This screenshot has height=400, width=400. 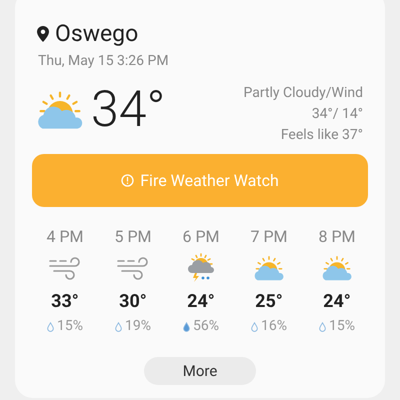 I want to click on hour-label: 5 PM, so click(x=133, y=237).